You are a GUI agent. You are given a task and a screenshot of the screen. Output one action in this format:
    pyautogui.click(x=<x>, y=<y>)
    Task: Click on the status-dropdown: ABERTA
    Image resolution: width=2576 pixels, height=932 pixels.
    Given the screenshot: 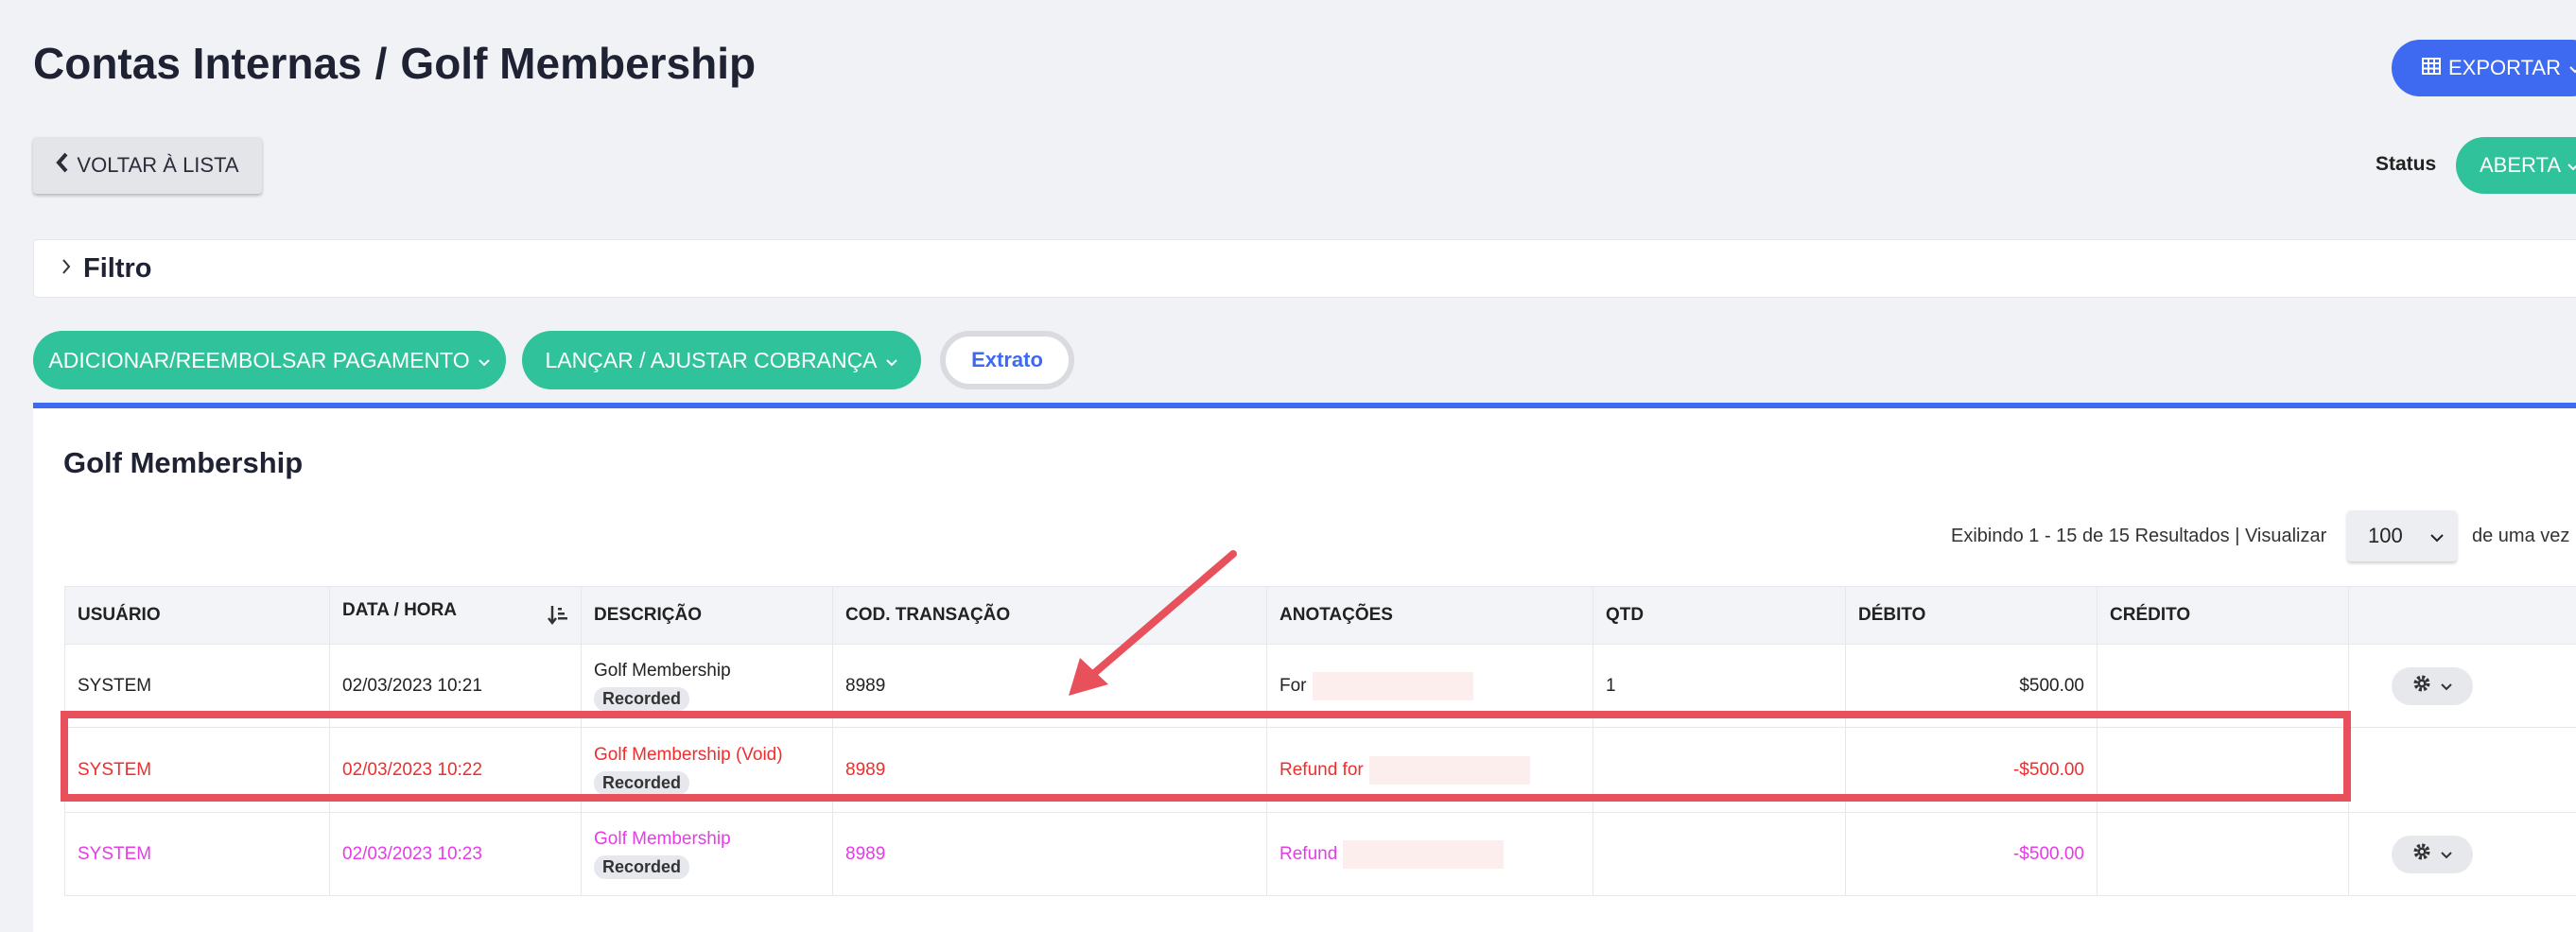 What is the action you would take?
    pyautogui.click(x=2516, y=165)
    